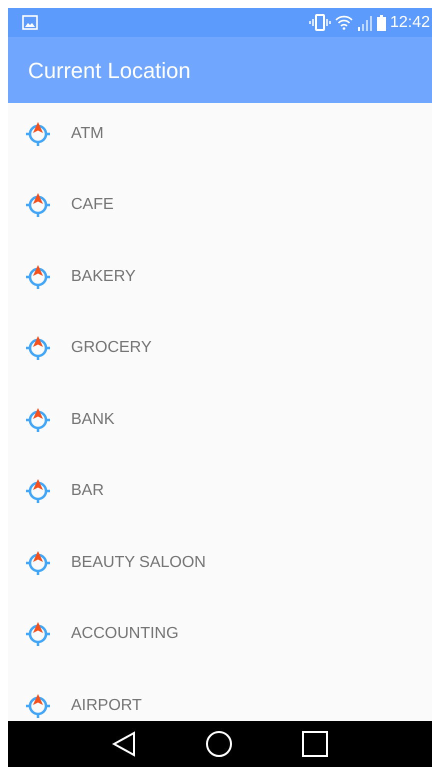 This screenshot has height=767, width=432. What do you see at coordinates (220, 420) in the screenshot?
I see `place-item: BANK` at bounding box center [220, 420].